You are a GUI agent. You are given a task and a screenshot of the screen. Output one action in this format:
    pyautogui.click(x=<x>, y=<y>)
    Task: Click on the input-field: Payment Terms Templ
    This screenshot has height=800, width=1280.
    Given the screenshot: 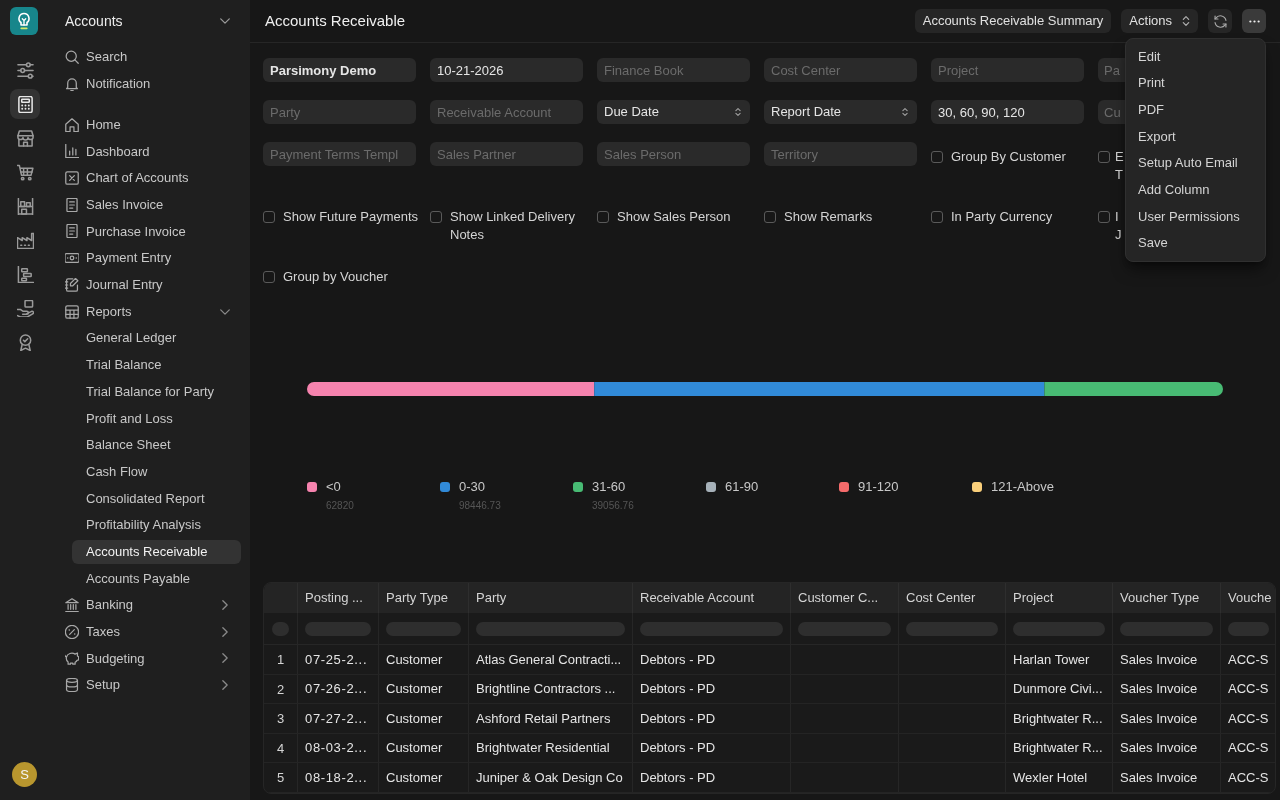 What is the action you would take?
    pyautogui.click(x=339, y=154)
    